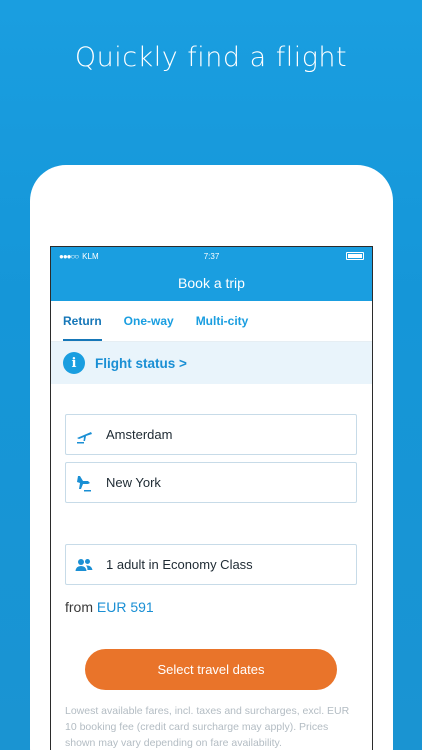  Describe the element at coordinates (179, 564) in the screenshot. I see `passengers-value: 1 adult in Economy Class` at that location.